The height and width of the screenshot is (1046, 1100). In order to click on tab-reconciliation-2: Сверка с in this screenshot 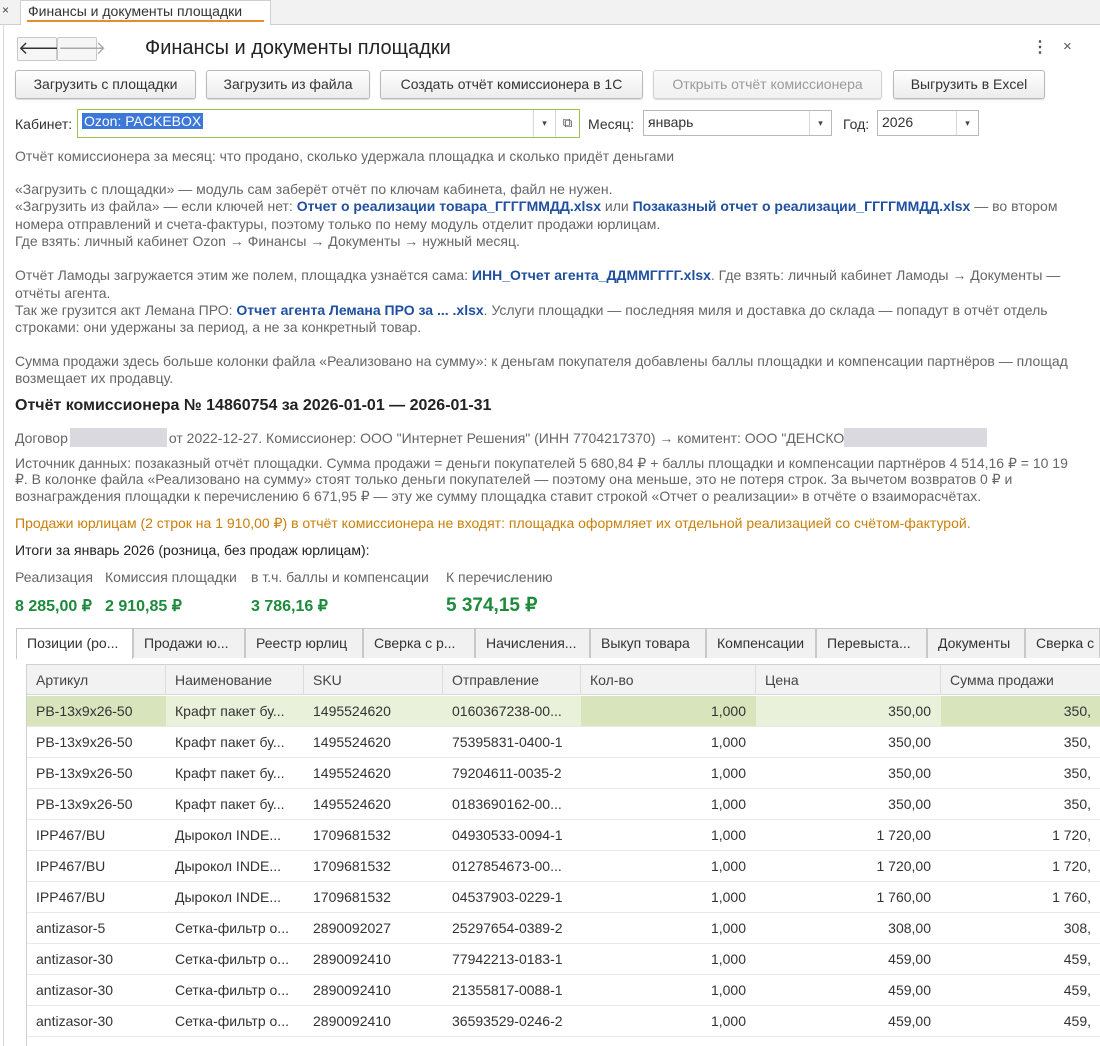, I will do `click(1062, 643)`.